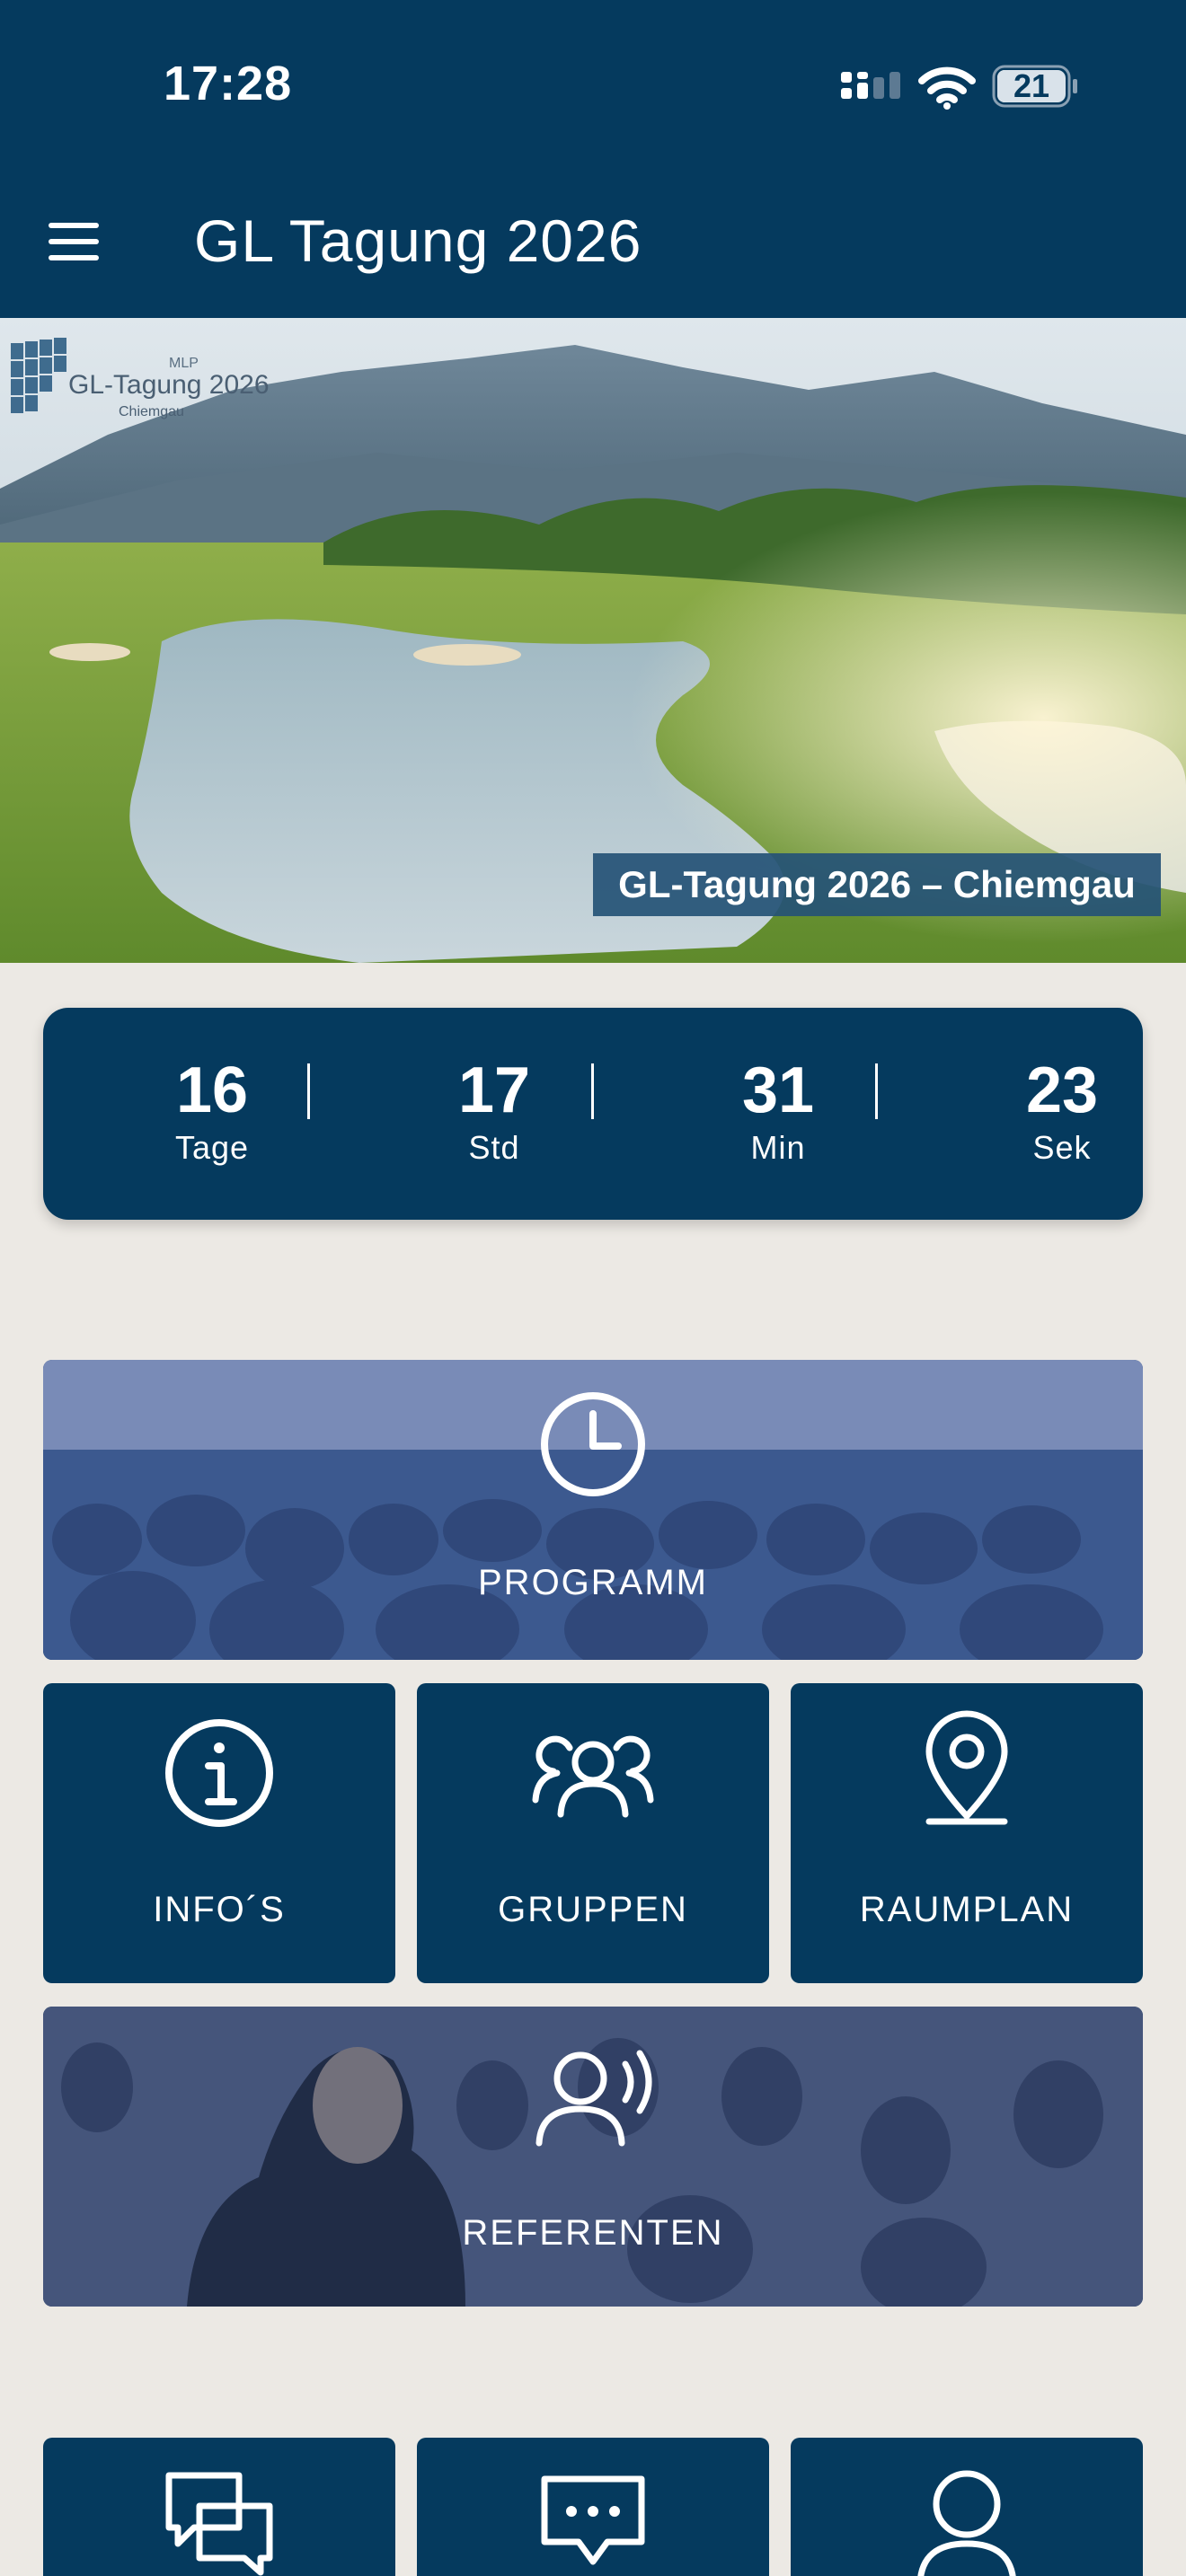  What do you see at coordinates (778, 1147) in the screenshot?
I see `countdown-minutes-label: Min` at bounding box center [778, 1147].